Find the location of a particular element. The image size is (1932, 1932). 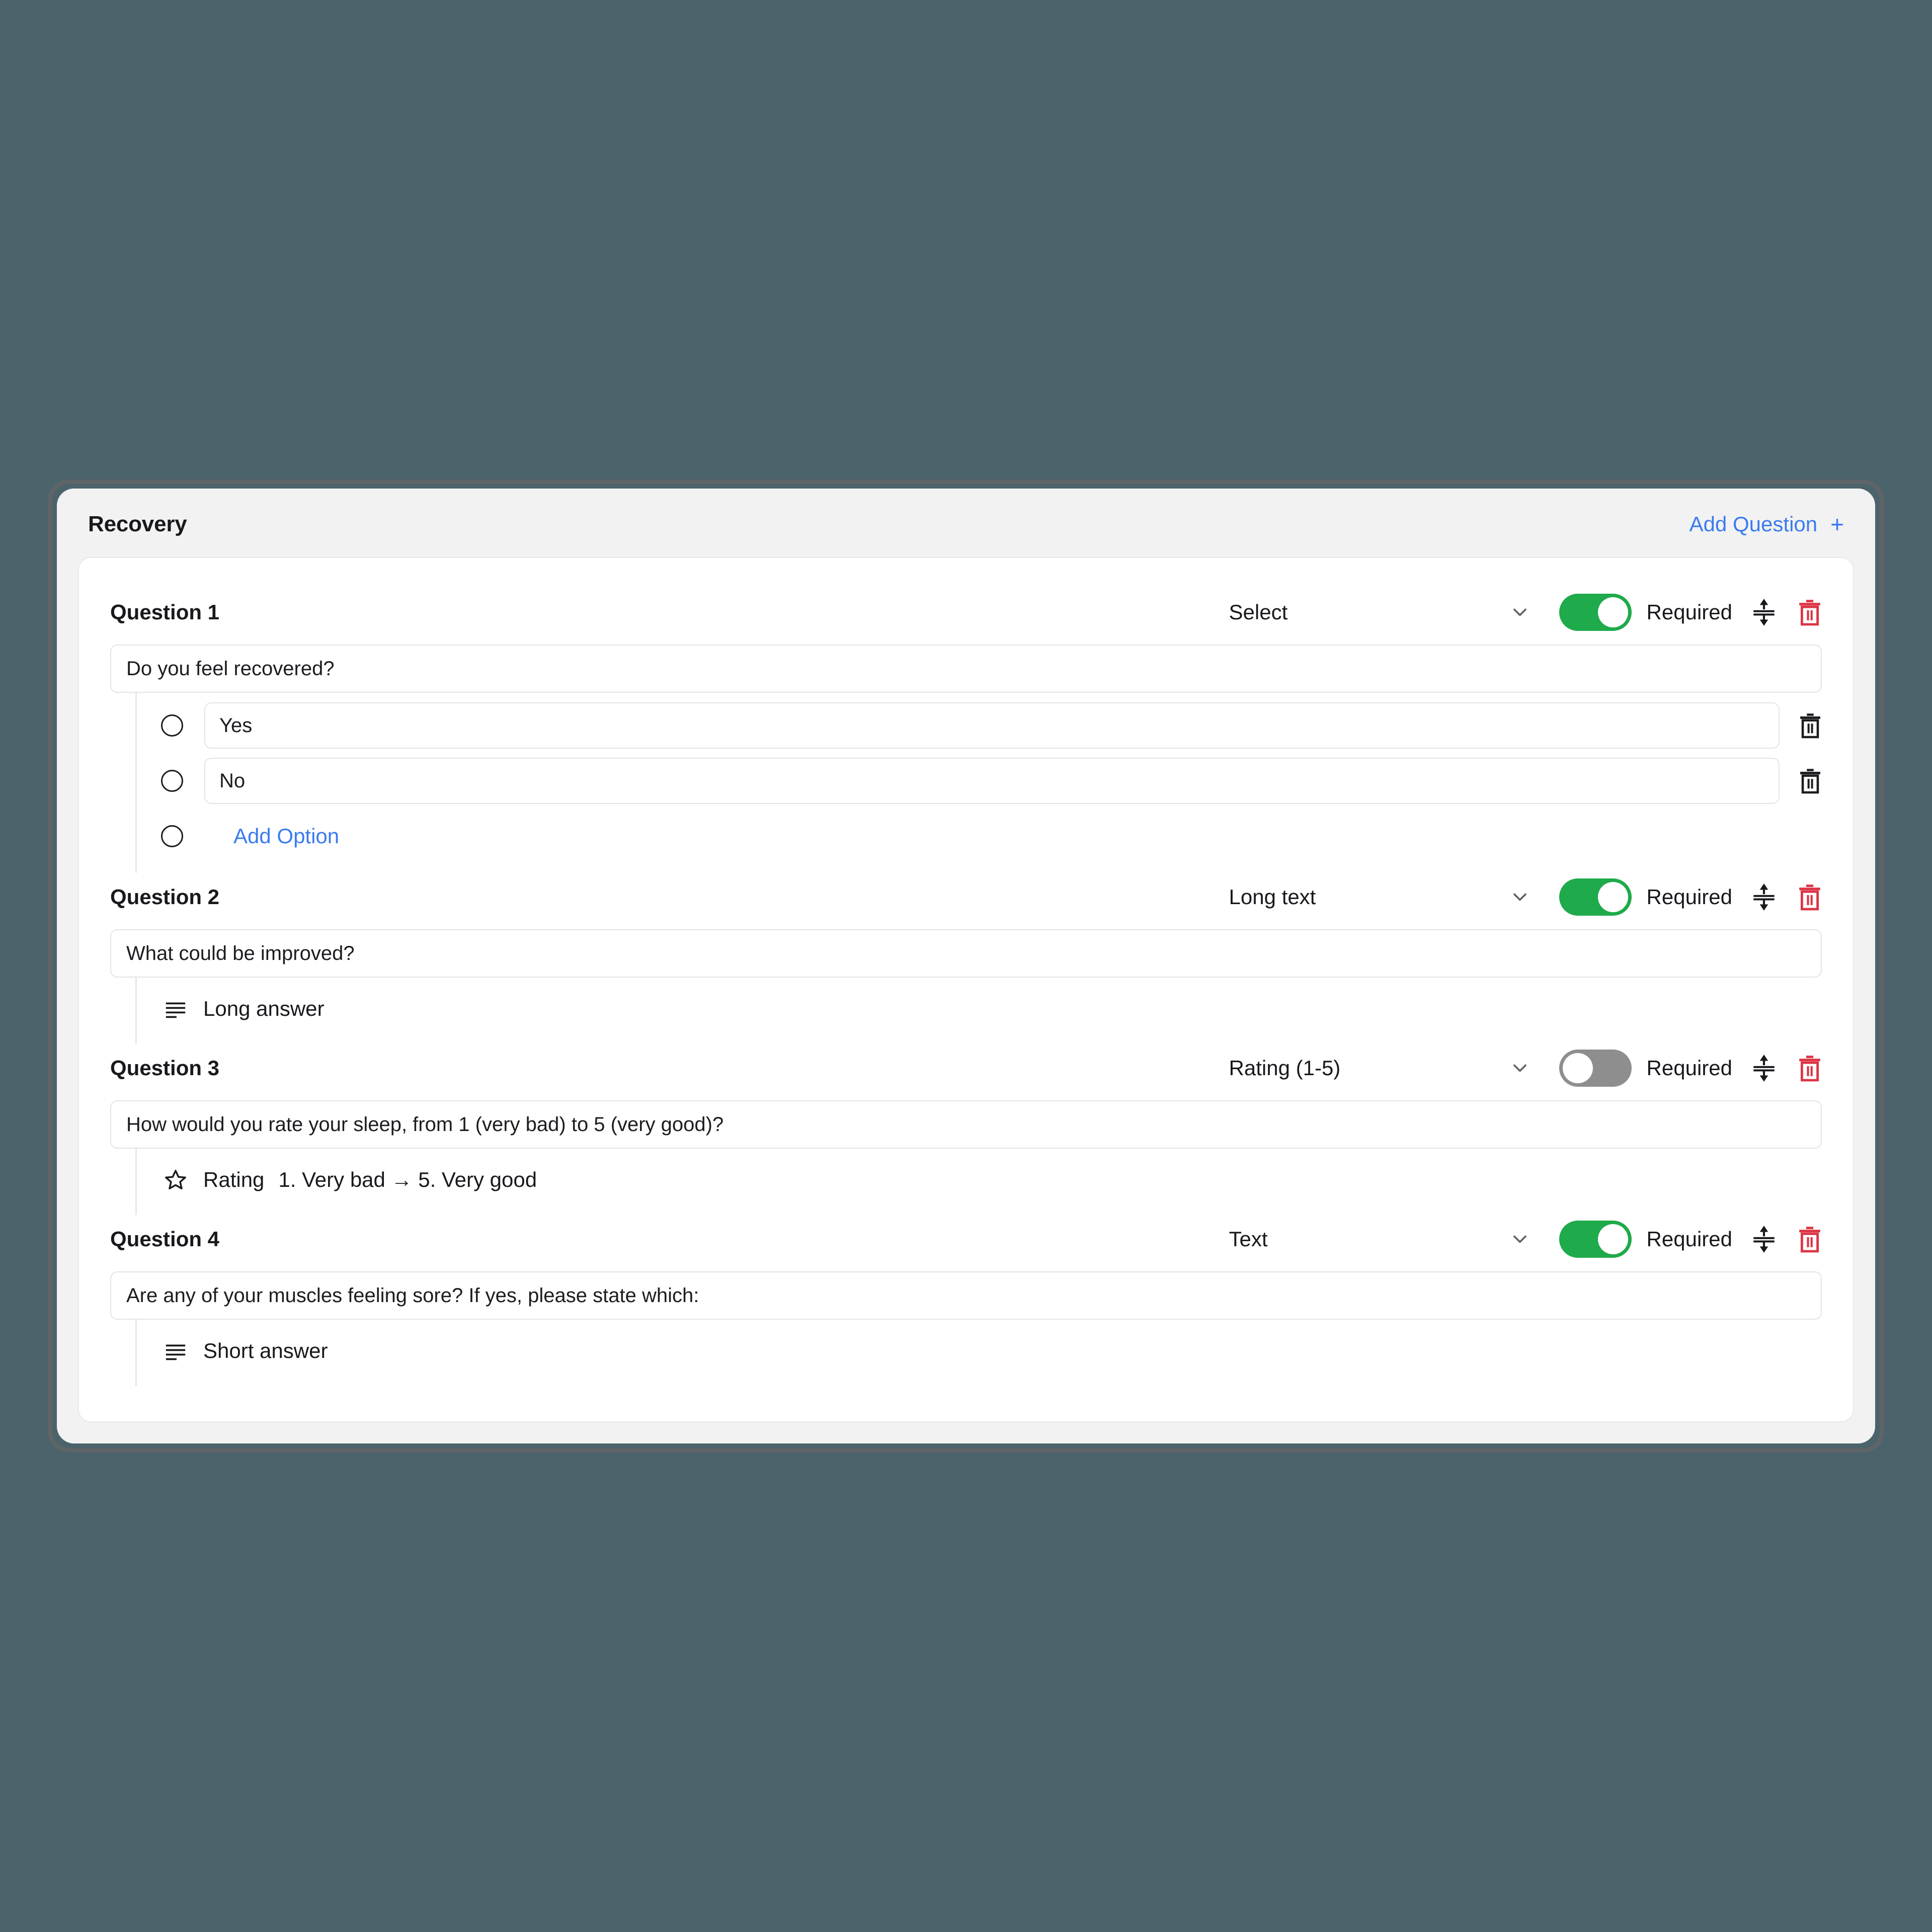

question-controls: Rating (1-5) Required is located at coordinates (1526, 1068).